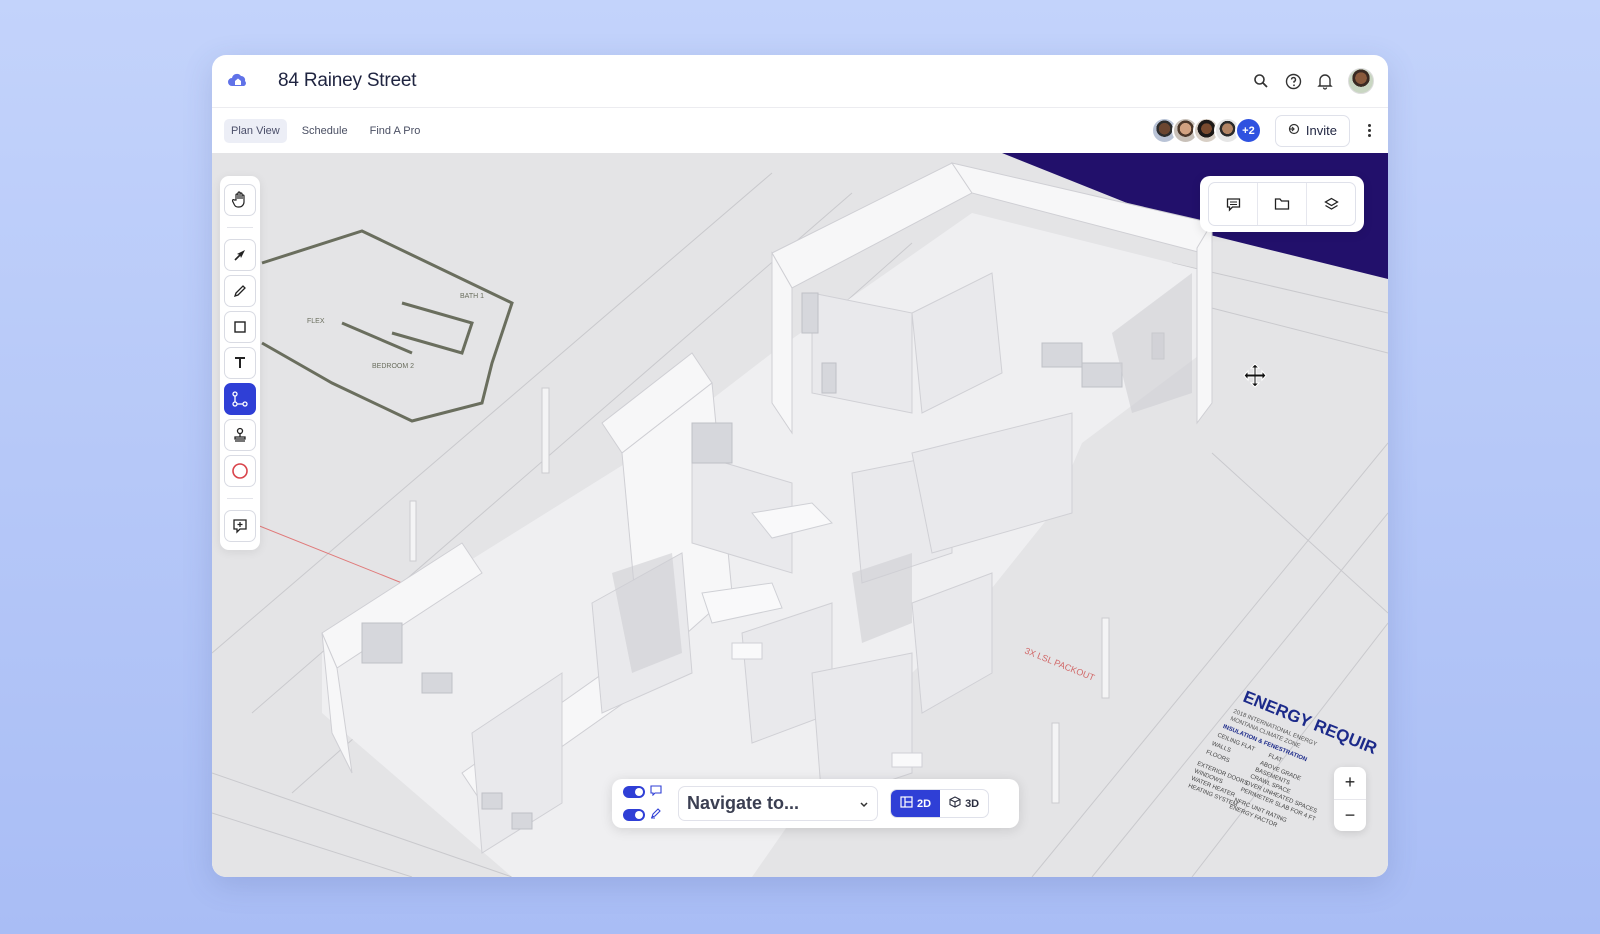 Image resolution: width=1600 pixels, height=934 pixels. I want to click on sub-bar: Plan View Schedule Find A Pro +2 Invite, so click(800, 130).